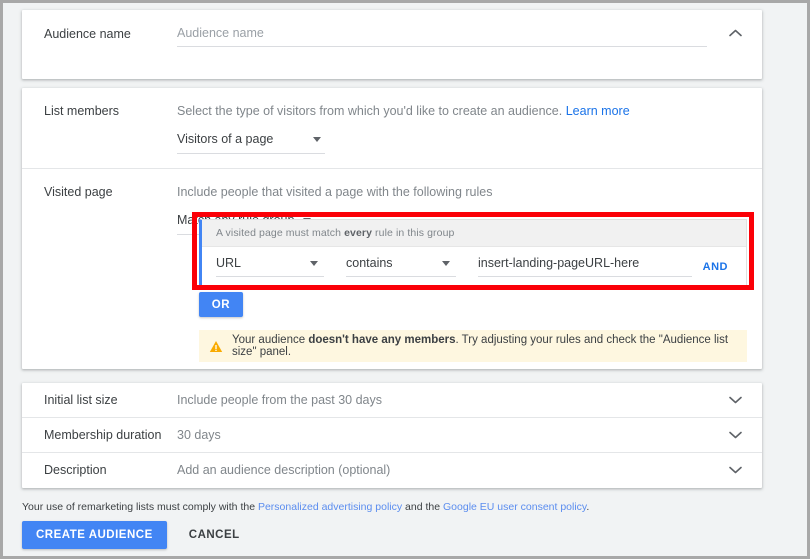 This screenshot has width=810, height=559. What do you see at coordinates (229, 263) in the screenshot?
I see `rule-dimension-value: URL` at bounding box center [229, 263].